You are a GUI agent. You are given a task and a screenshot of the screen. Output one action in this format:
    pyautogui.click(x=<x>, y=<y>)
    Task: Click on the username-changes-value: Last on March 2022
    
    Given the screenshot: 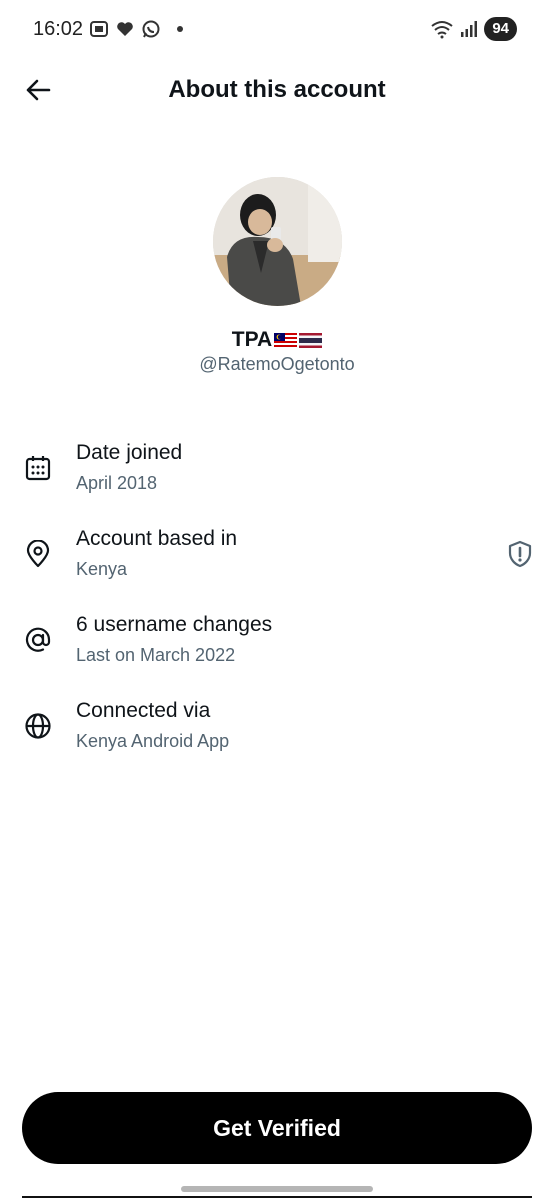 What is the action you would take?
    pyautogui.click(x=156, y=655)
    